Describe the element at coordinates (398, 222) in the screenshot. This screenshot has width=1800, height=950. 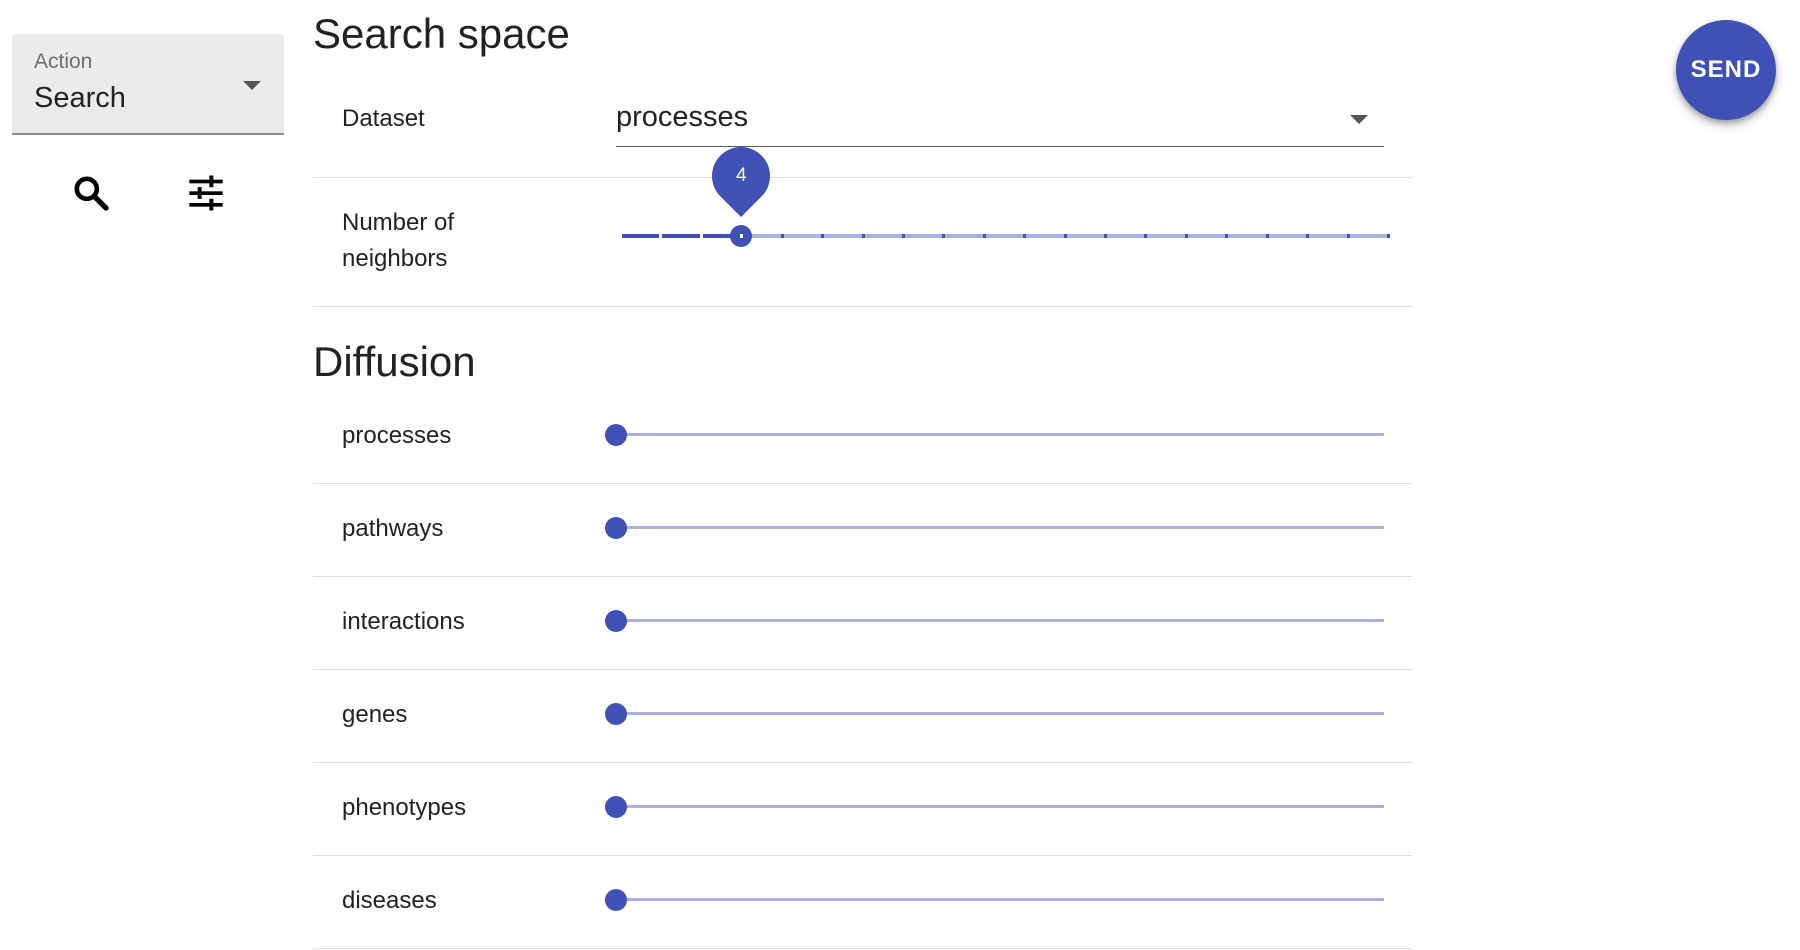
I see `neighbors-label-line1: Number of` at that location.